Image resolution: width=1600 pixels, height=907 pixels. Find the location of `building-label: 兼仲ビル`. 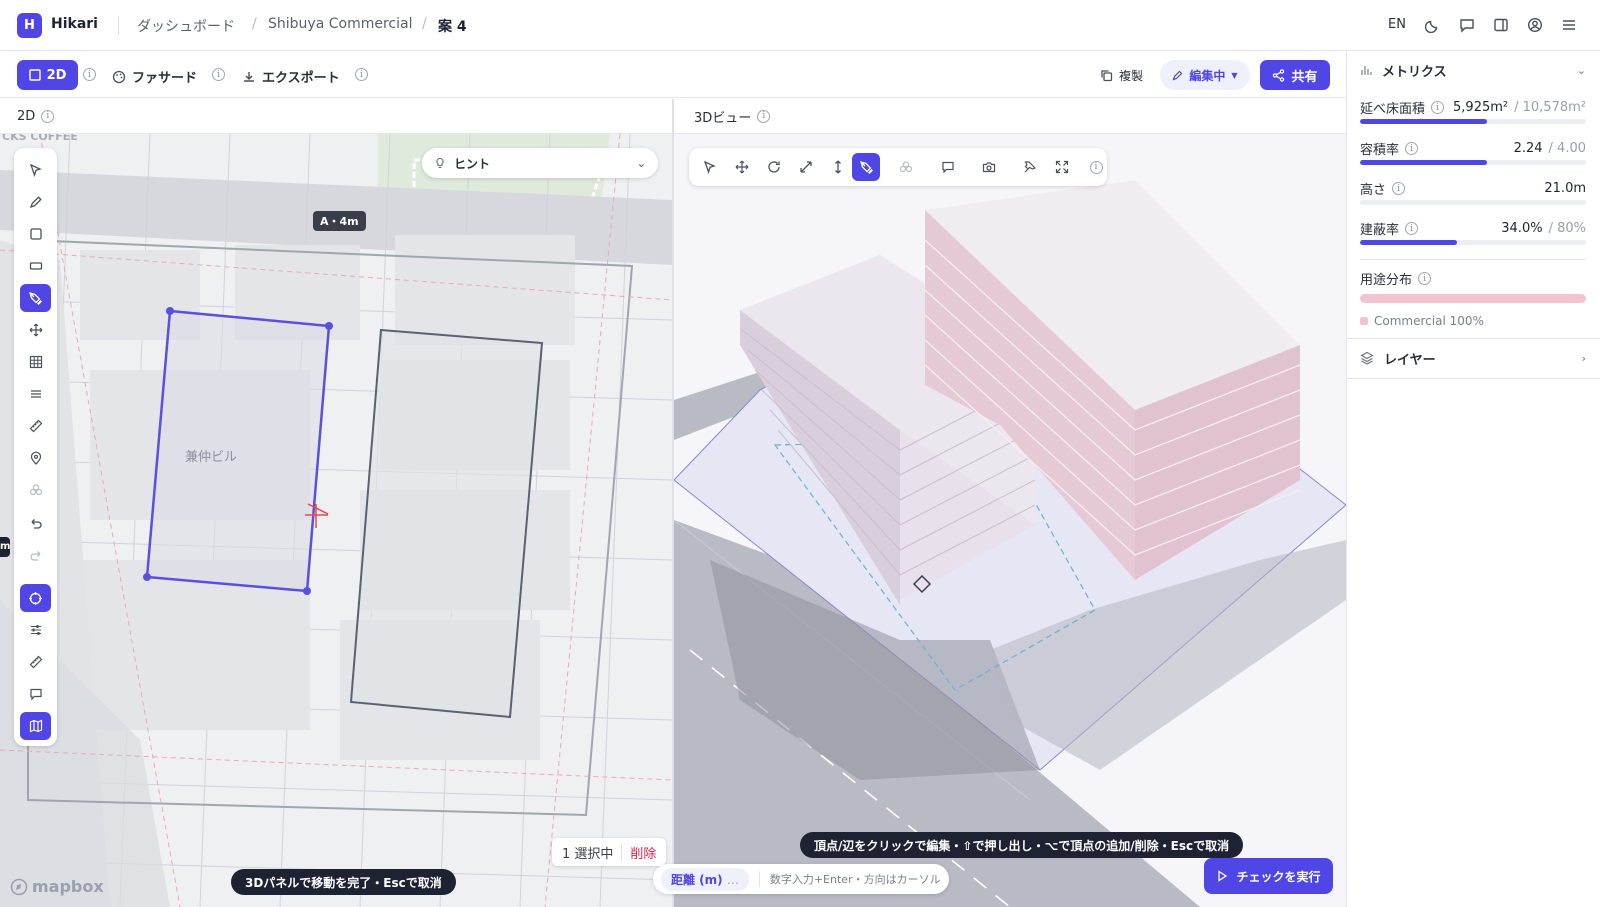

building-label: 兼仲ビル is located at coordinates (211, 457).